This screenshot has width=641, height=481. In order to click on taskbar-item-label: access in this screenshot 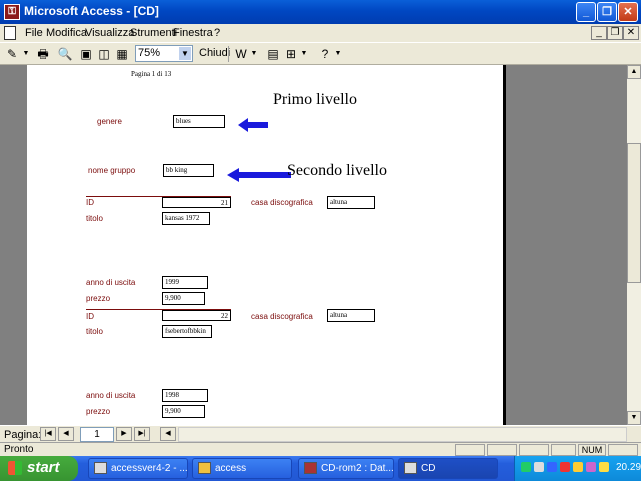, I will do `click(231, 468)`.